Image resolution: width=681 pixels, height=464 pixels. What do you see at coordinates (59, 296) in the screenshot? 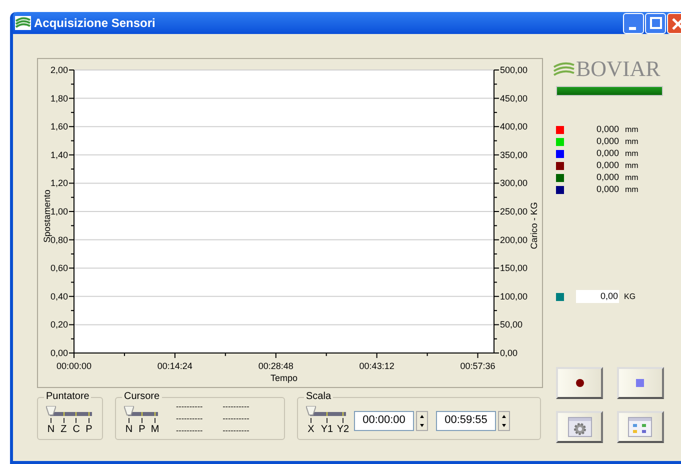
I see `y-tick-label: 0,40` at bounding box center [59, 296].